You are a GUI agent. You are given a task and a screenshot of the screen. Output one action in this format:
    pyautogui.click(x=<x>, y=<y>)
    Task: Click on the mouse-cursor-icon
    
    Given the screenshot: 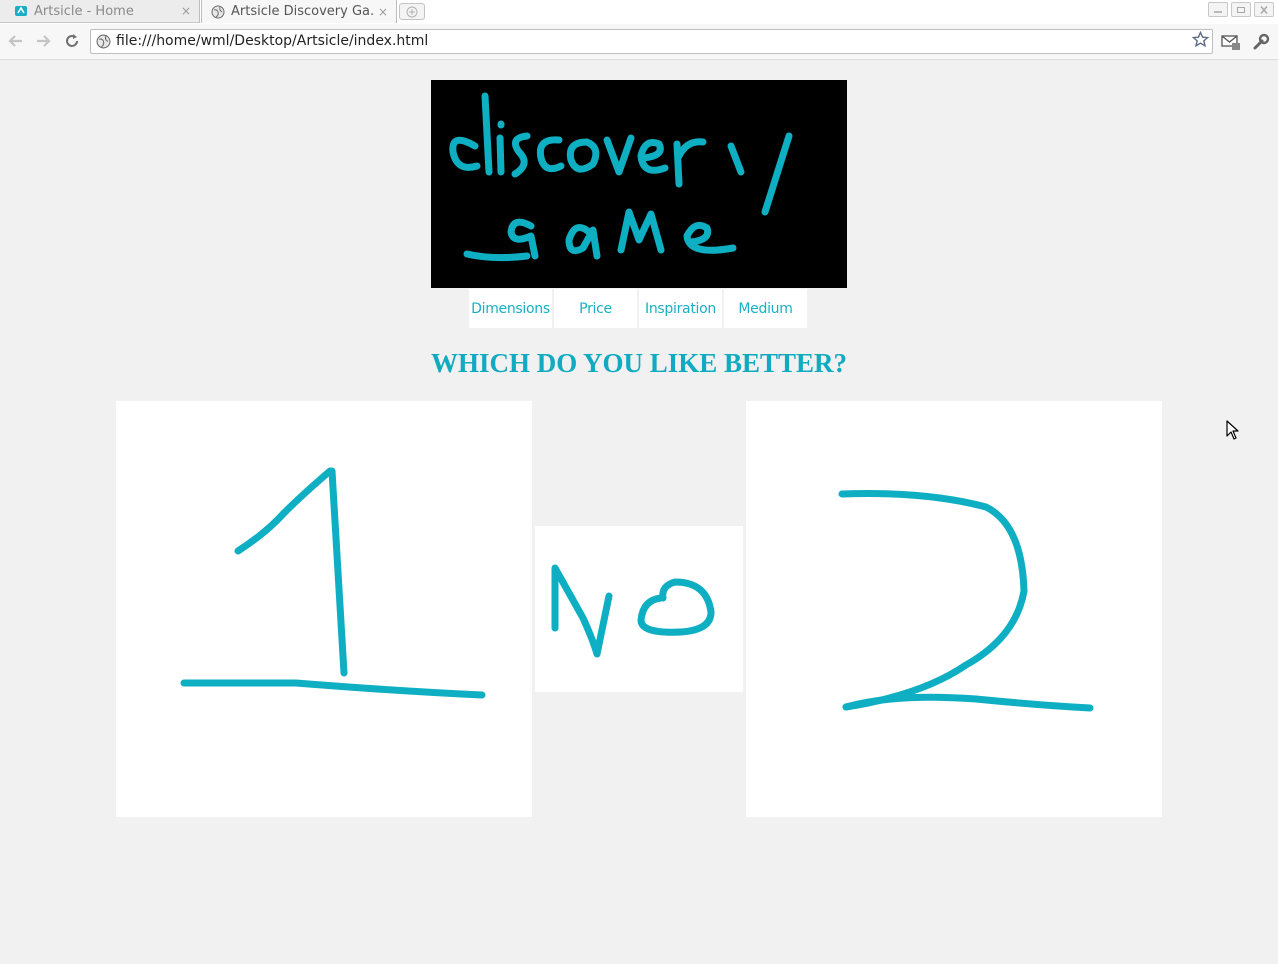 What is the action you would take?
    pyautogui.click(x=1232, y=430)
    